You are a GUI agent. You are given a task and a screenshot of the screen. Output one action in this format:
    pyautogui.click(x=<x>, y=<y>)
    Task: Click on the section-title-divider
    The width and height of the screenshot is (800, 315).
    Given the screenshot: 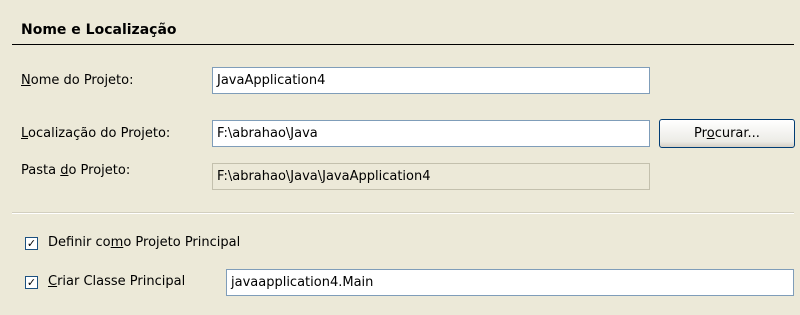 What is the action you would take?
    pyautogui.click(x=403, y=44)
    